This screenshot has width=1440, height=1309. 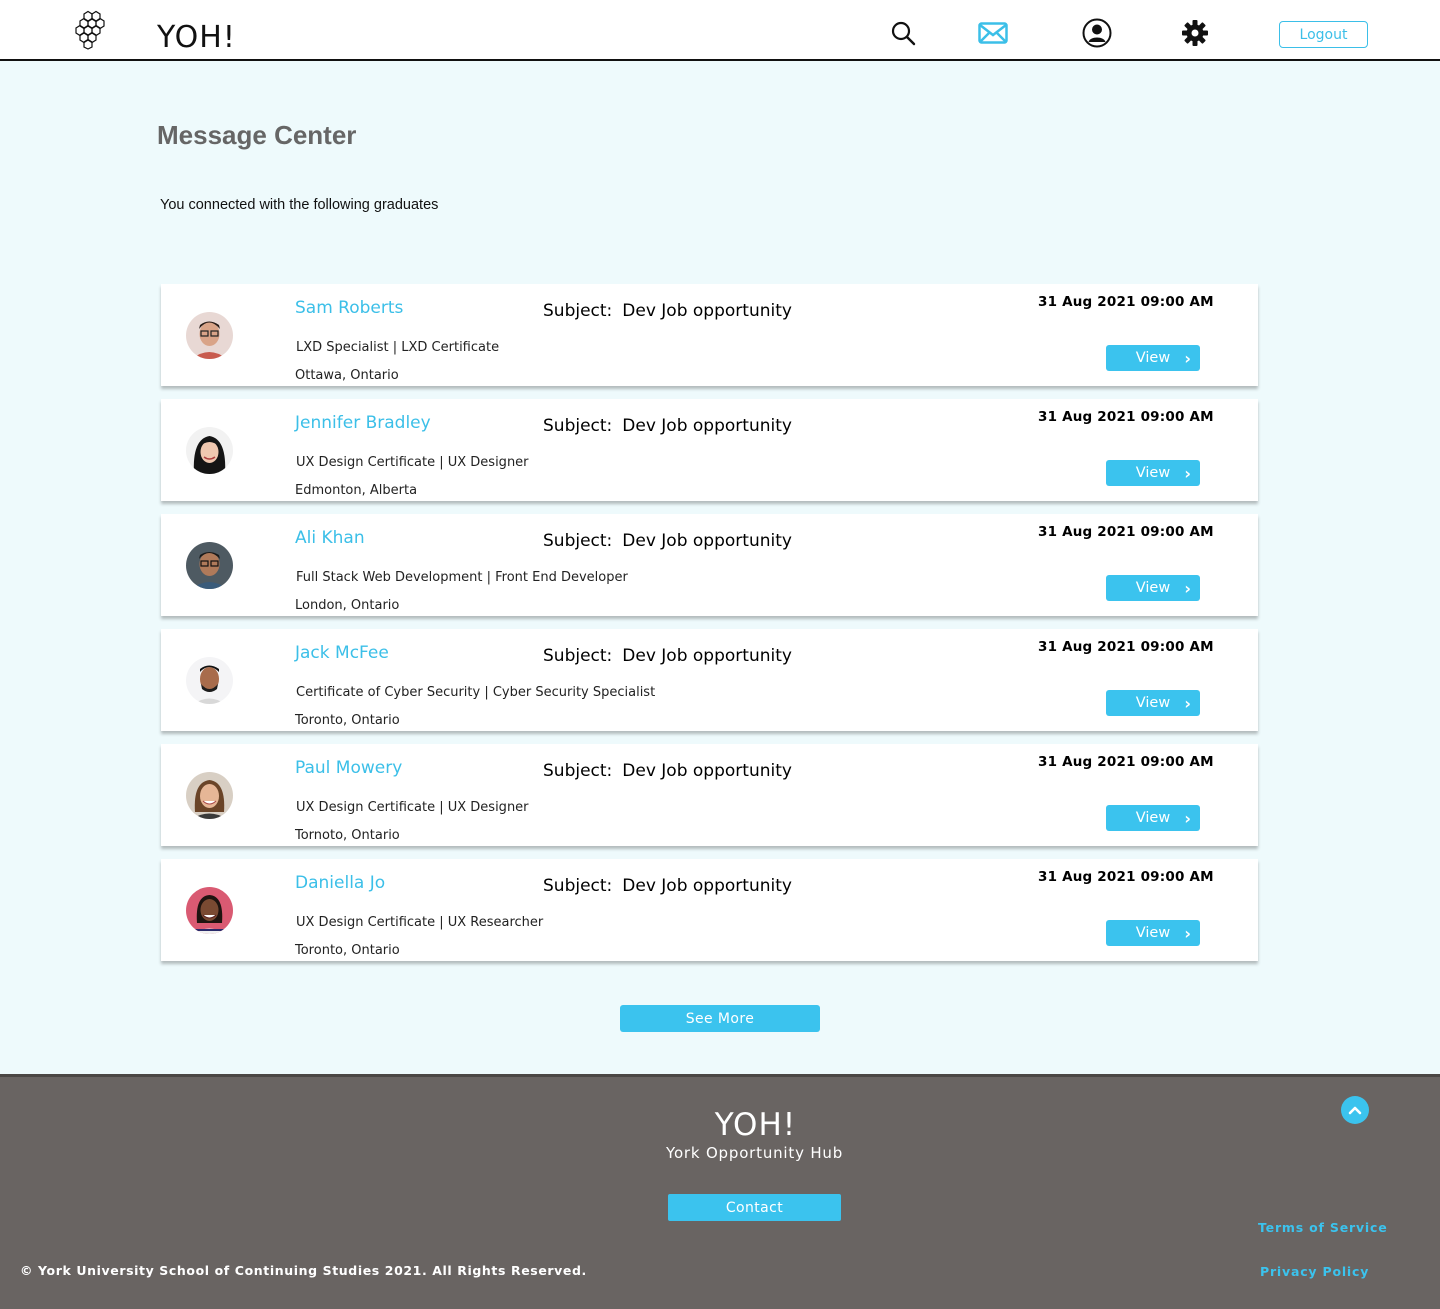 What do you see at coordinates (754, 1153) in the screenshot?
I see `footer-tagline: York Opportunity Hub` at bounding box center [754, 1153].